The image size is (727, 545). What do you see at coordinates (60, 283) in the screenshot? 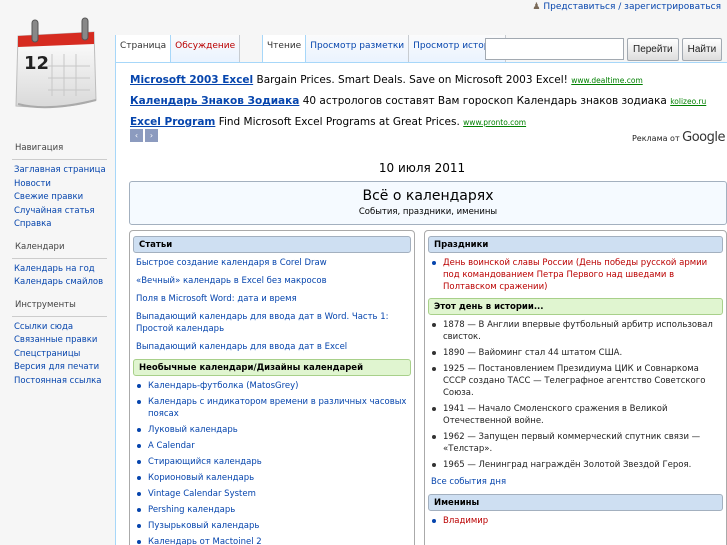
I see `sidebar-item-smiley-calendar: Календарь смайлов` at bounding box center [60, 283].